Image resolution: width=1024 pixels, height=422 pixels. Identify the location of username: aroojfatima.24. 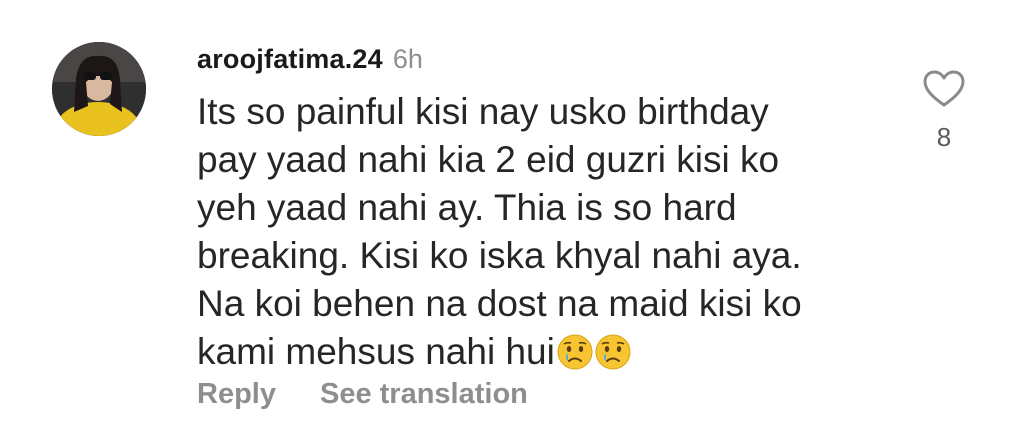
(290, 59).